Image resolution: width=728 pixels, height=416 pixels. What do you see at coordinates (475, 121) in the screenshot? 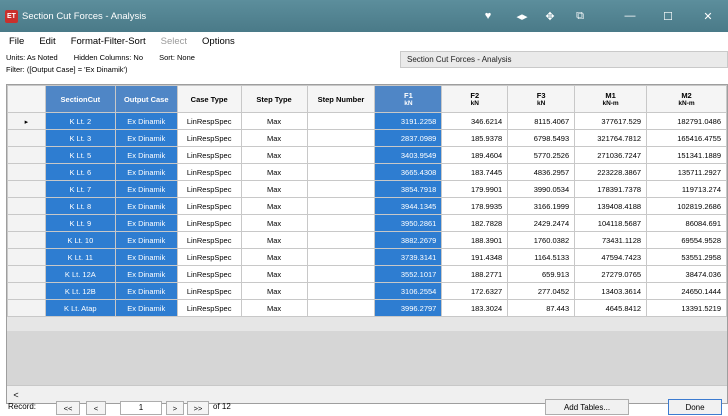
I see `table-cell: 346.6214` at bounding box center [475, 121].